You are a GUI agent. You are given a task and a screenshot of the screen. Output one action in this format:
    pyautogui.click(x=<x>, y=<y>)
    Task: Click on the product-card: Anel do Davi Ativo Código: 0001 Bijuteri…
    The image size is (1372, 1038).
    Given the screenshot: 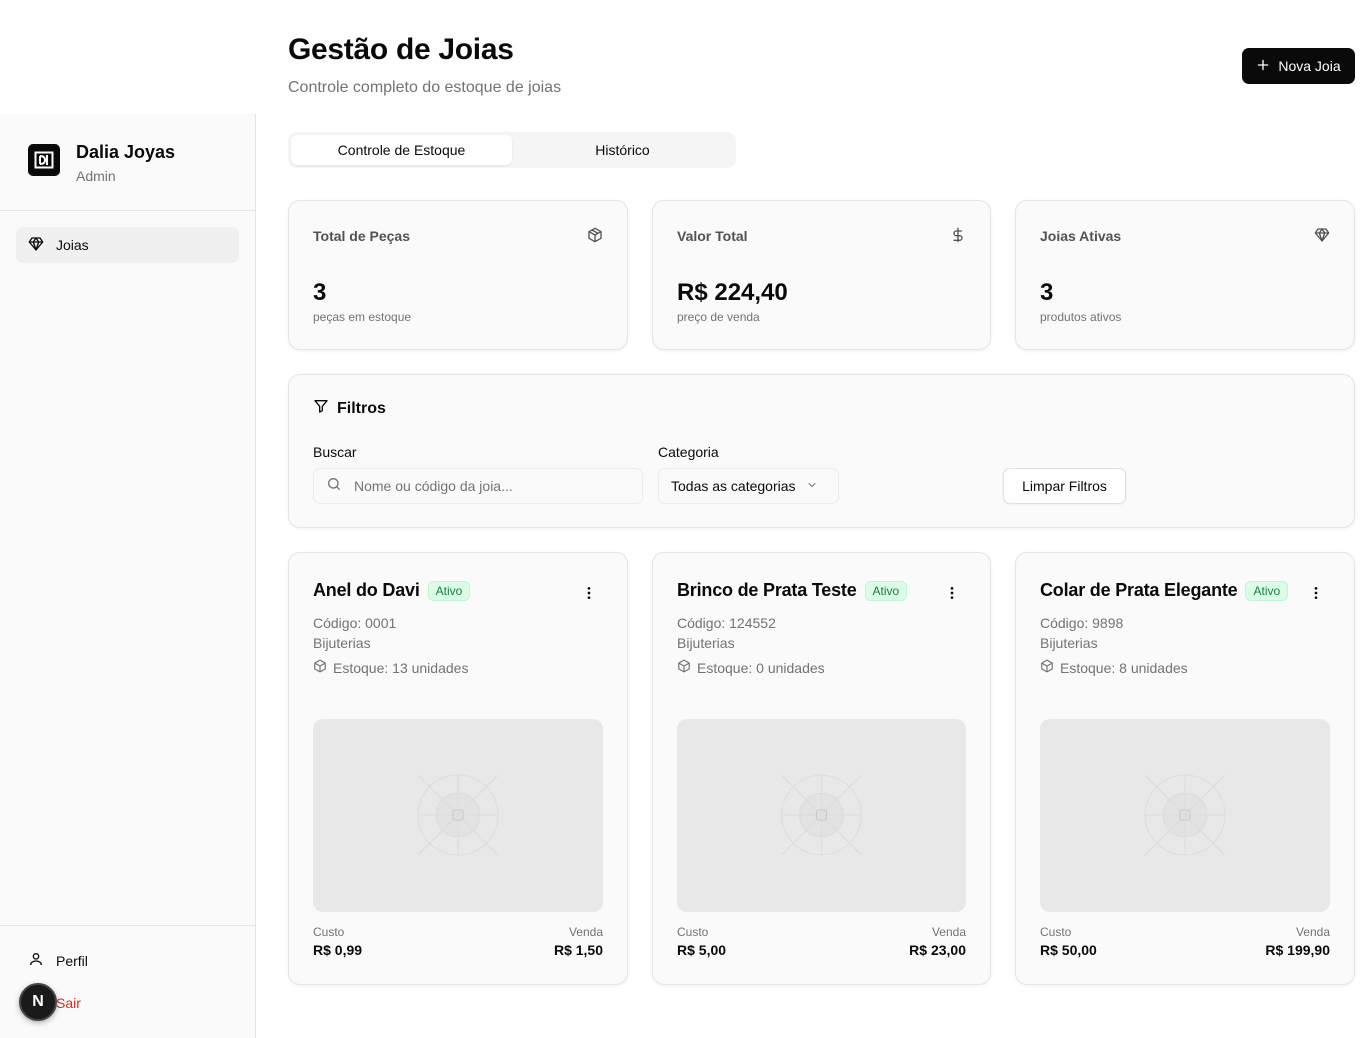 What is the action you would take?
    pyautogui.click(x=458, y=768)
    